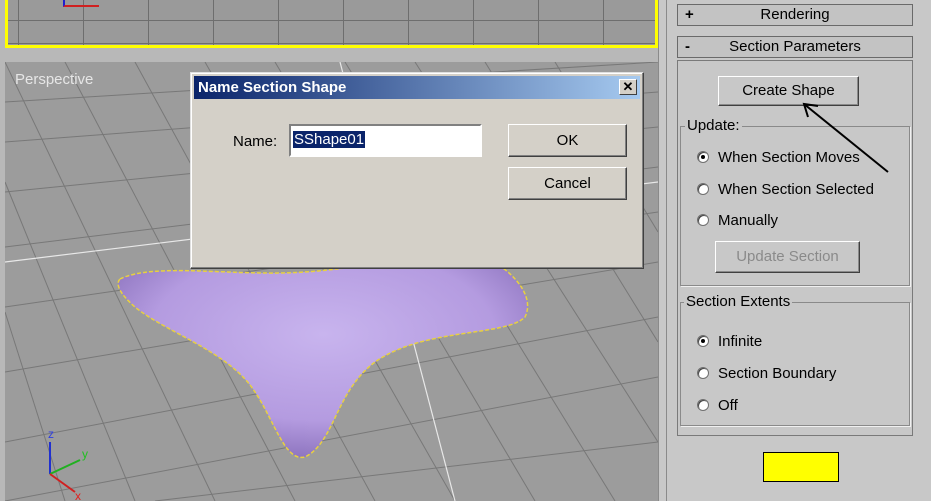  I want to click on radio-when-section-moves: When Section Moves, so click(778, 157).